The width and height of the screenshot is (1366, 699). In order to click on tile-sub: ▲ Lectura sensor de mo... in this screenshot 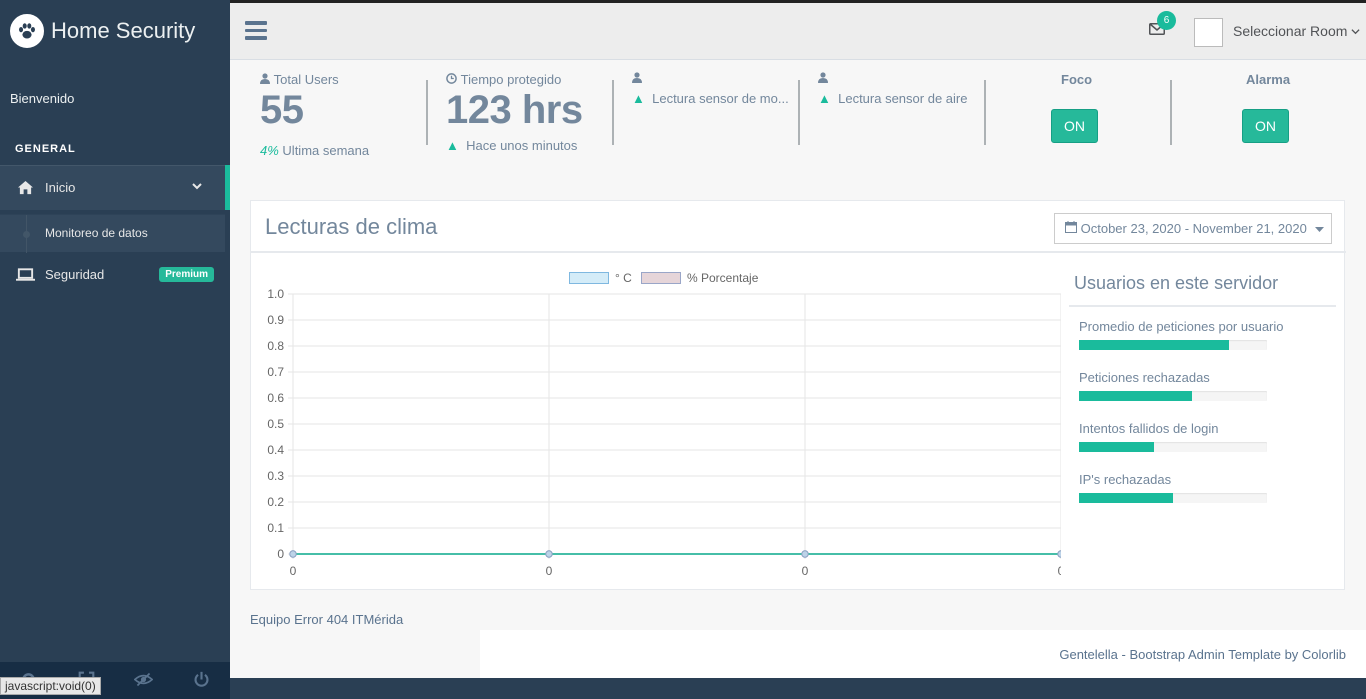, I will do `click(710, 98)`.